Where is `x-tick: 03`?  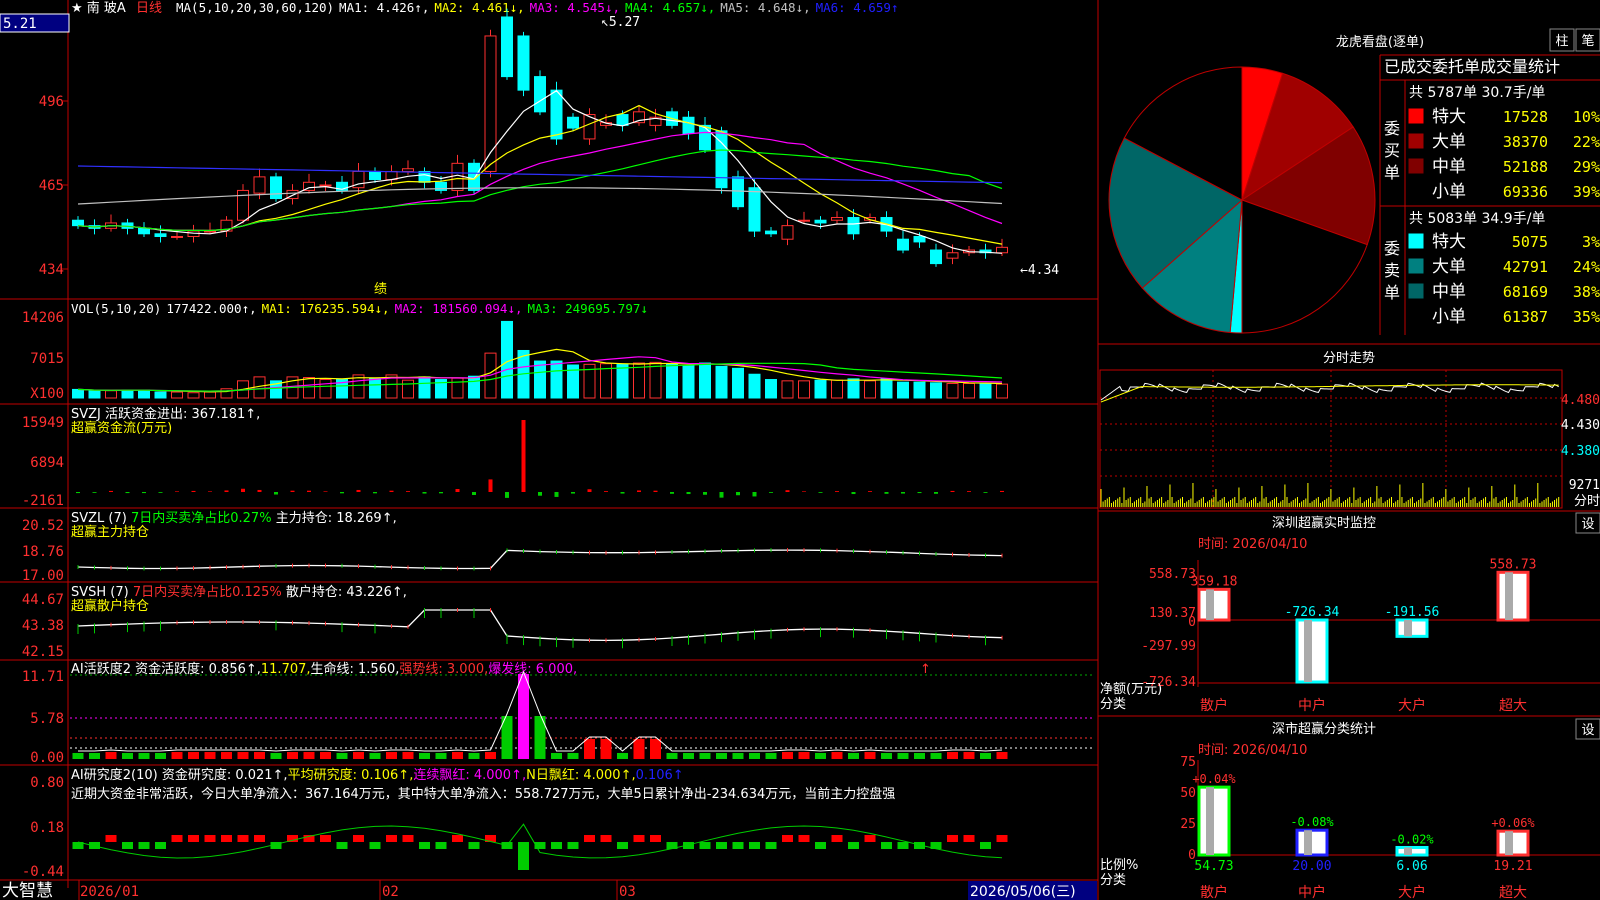 x-tick: 03 is located at coordinates (627, 892).